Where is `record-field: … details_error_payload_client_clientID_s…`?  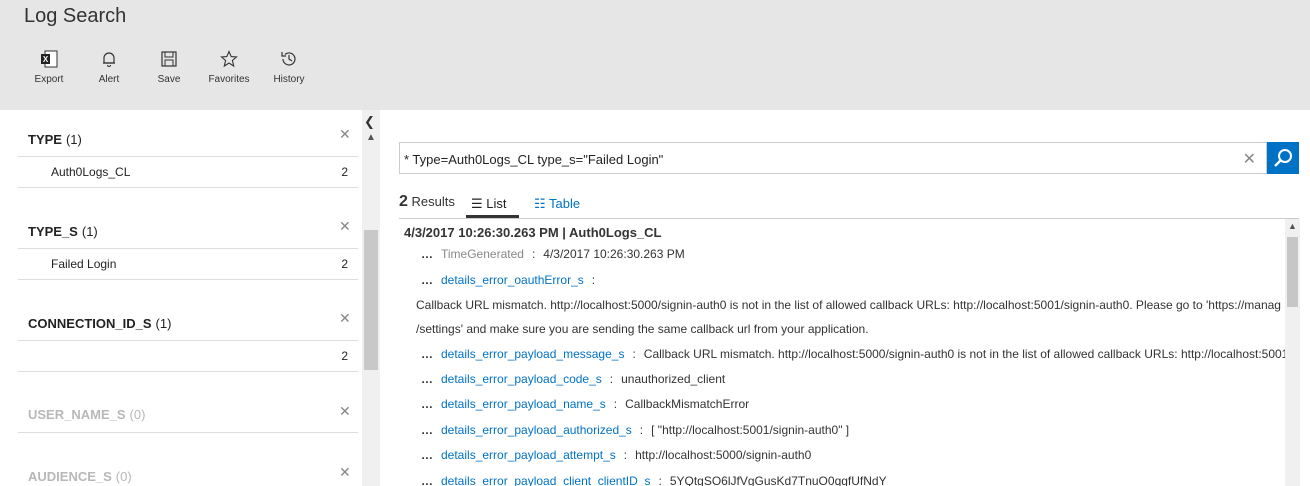
record-field: … details_error_payload_client_clientID_s… is located at coordinates (654, 480).